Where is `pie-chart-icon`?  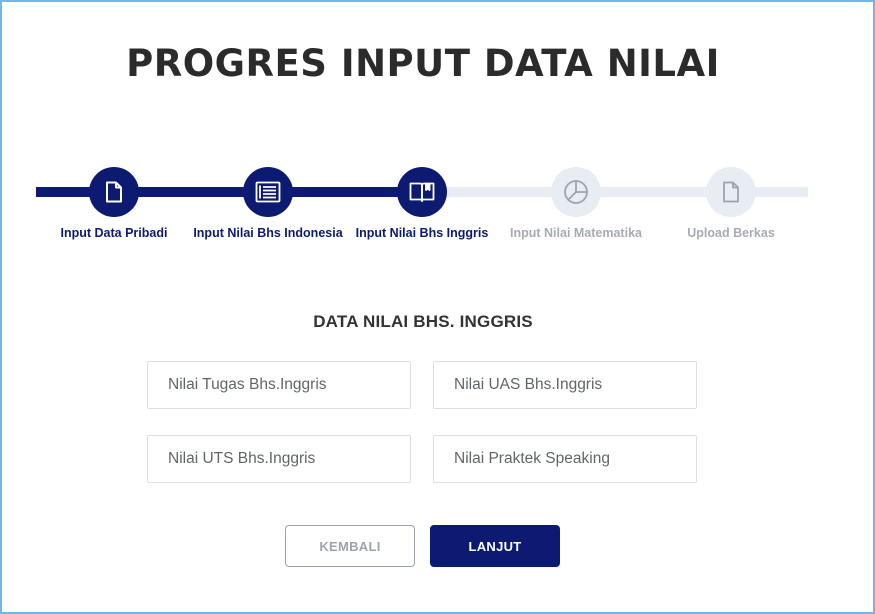 pie-chart-icon is located at coordinates (576, 192).